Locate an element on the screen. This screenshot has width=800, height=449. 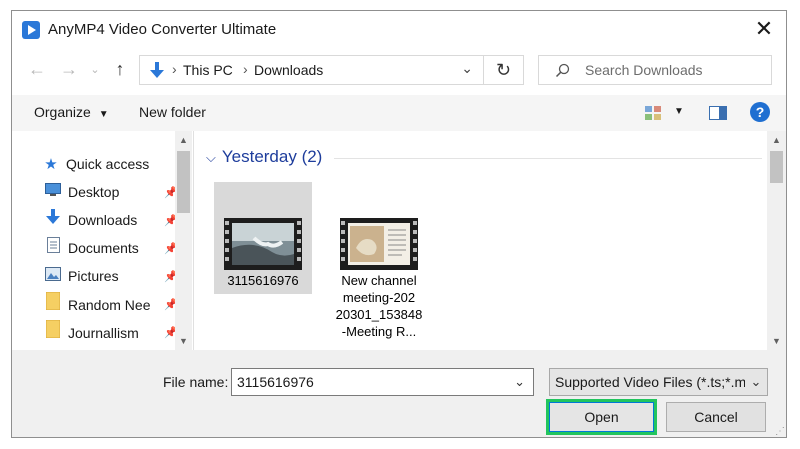
file-type-chevron-icon: ⌄ is located at coordinates (756, 382).